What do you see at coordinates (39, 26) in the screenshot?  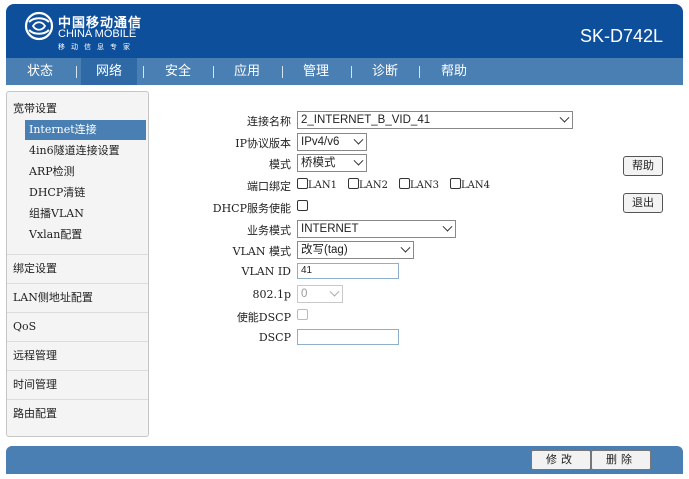 I see `china-mobile-emblem-icon` at bounding box center [39, 26].